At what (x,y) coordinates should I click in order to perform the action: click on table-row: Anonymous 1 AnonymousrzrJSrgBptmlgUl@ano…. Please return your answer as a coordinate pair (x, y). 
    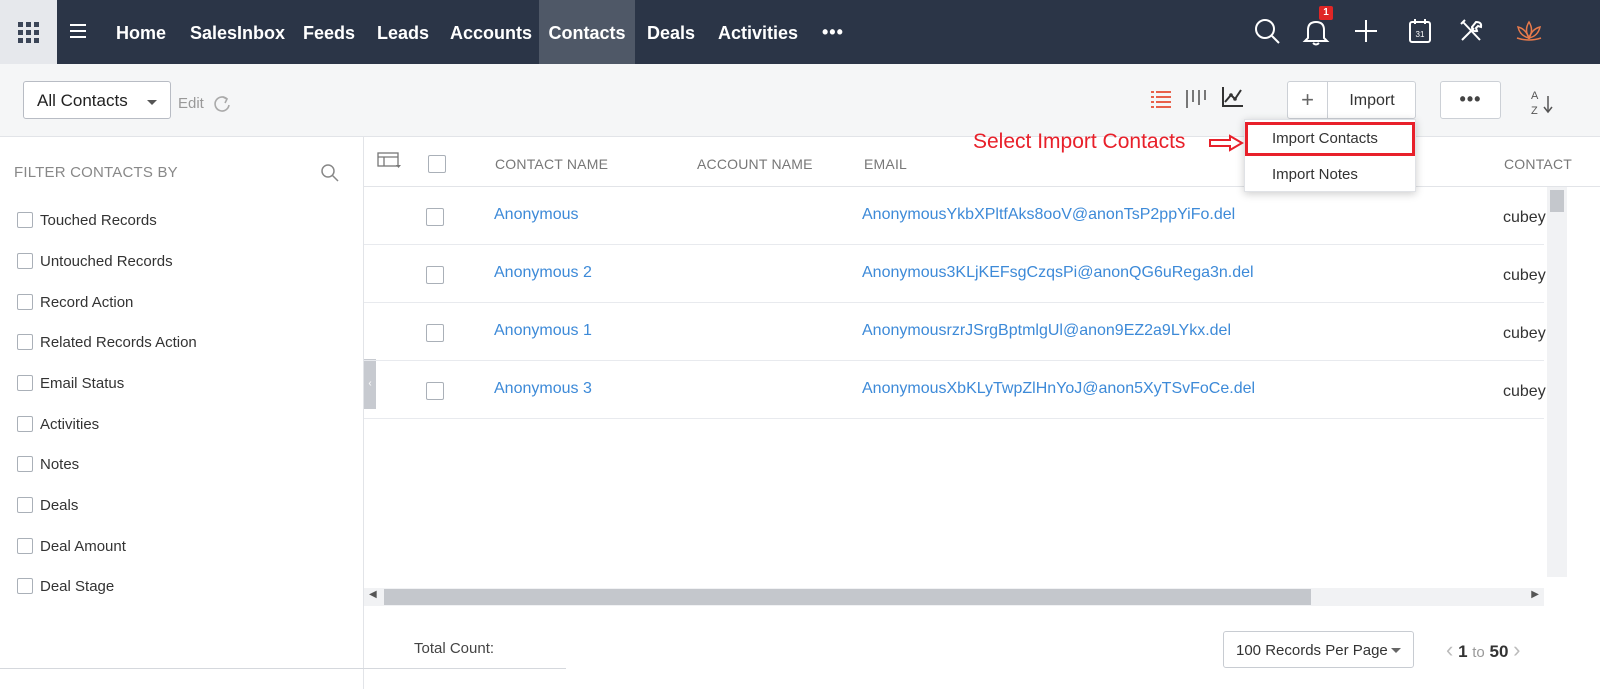
    Looking at the image, I should click on (955, 332).